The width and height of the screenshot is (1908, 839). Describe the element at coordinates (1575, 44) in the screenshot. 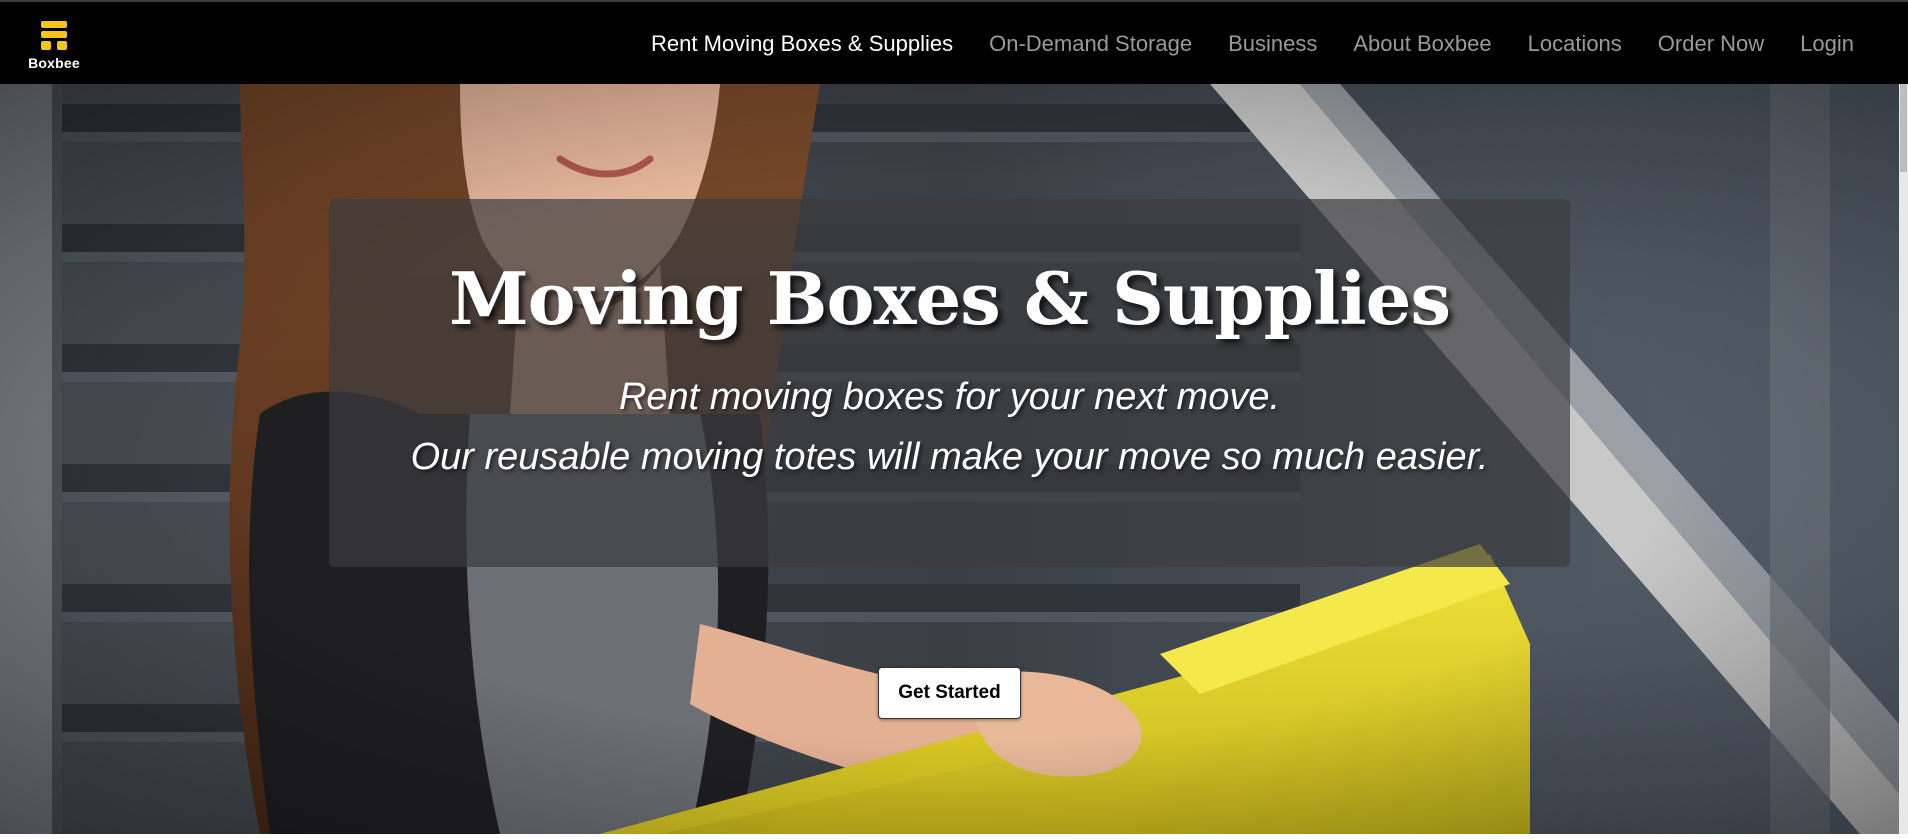

I see `nav-item-locations: Locations` at that location.